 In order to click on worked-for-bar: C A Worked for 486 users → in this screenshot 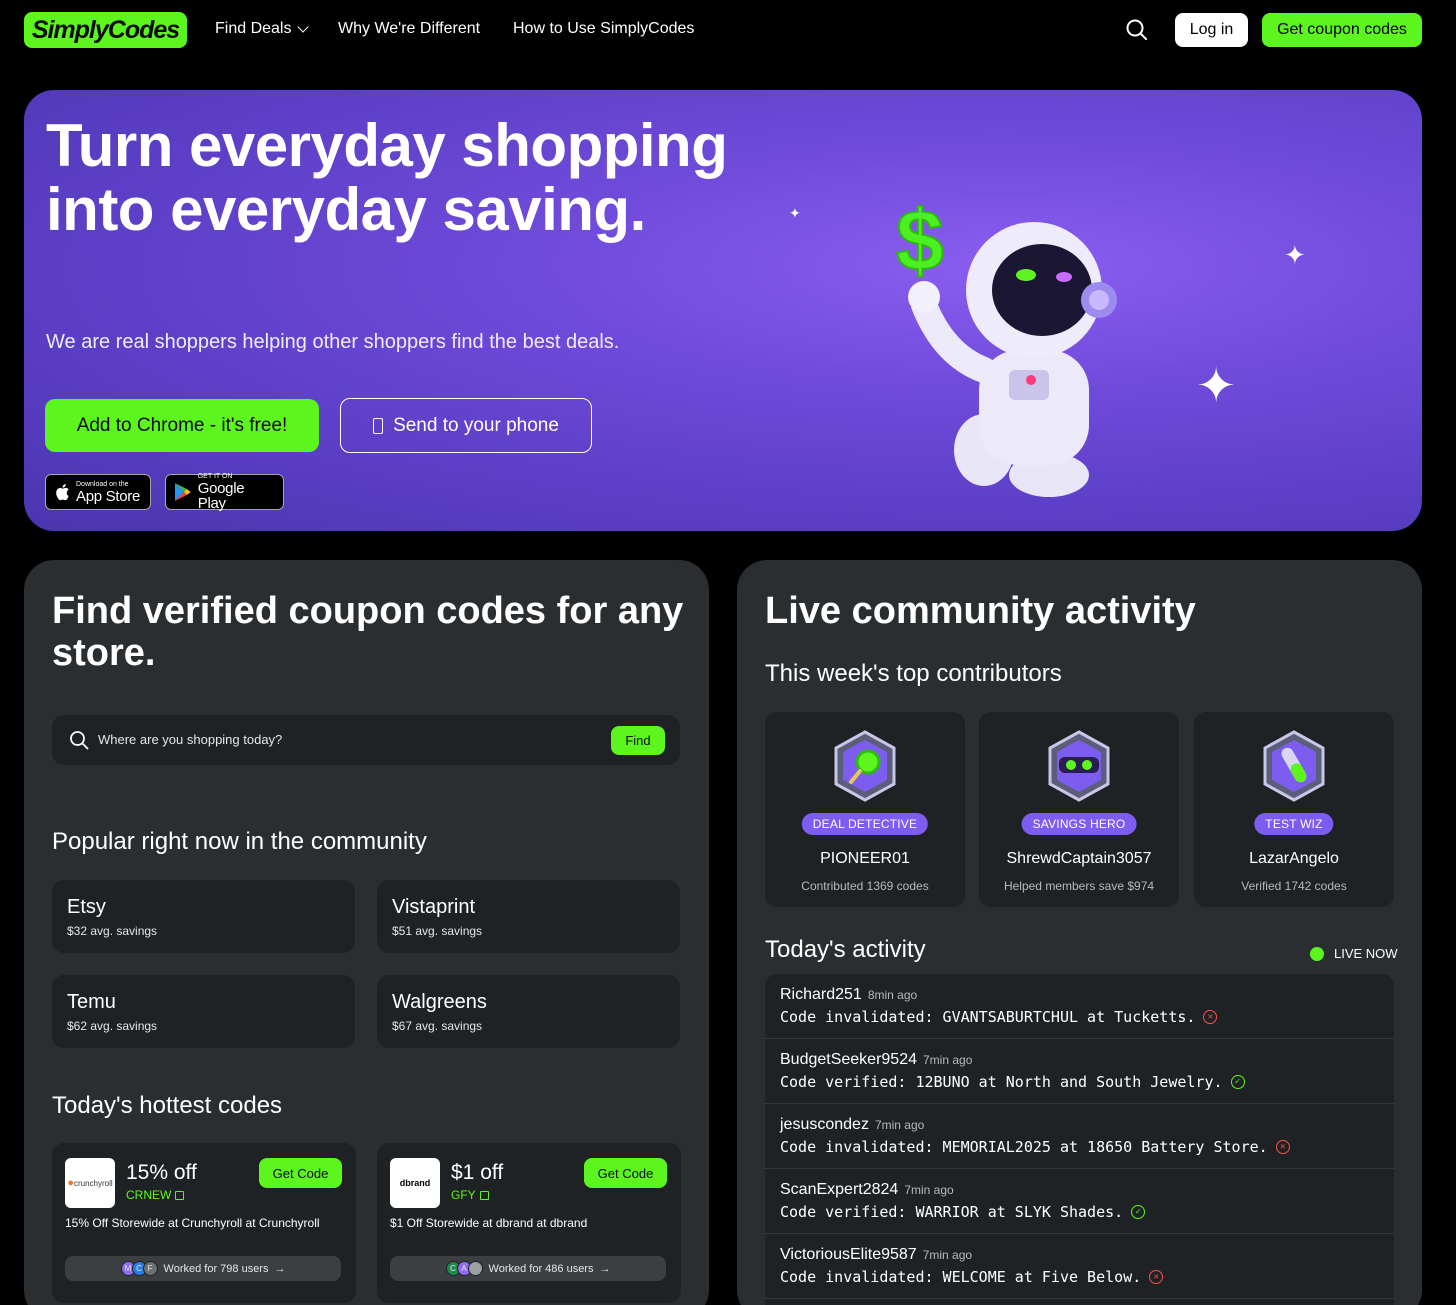, I will do `click(528, 1268)`.